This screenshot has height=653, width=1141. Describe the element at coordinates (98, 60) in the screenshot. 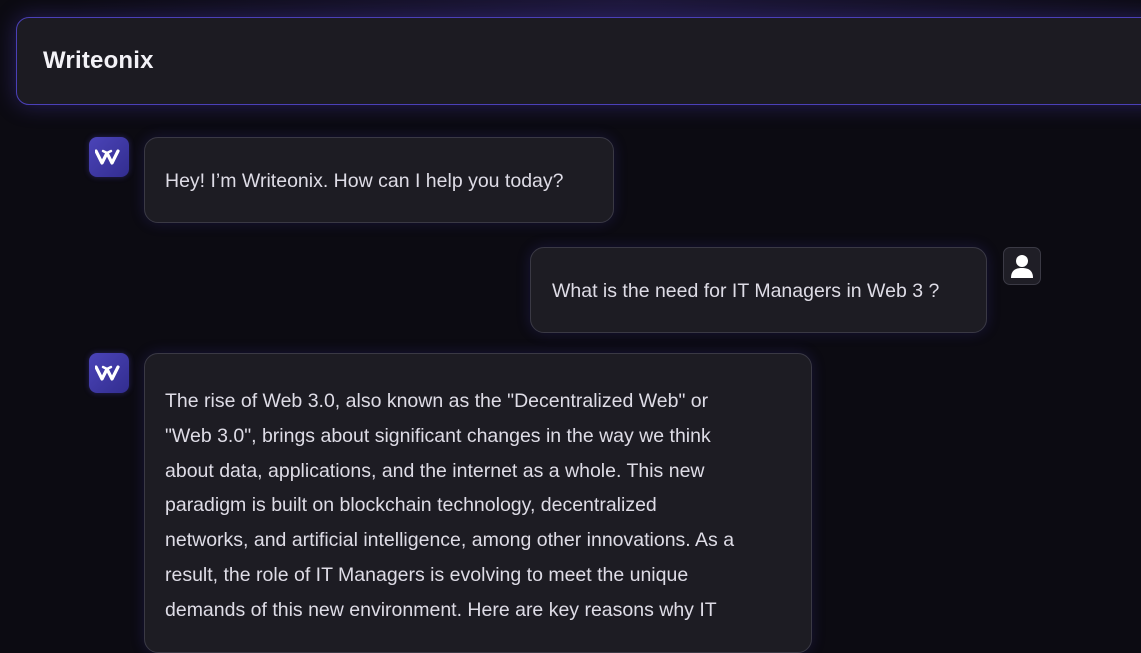

I see `app-title: Writeonix` at that location.